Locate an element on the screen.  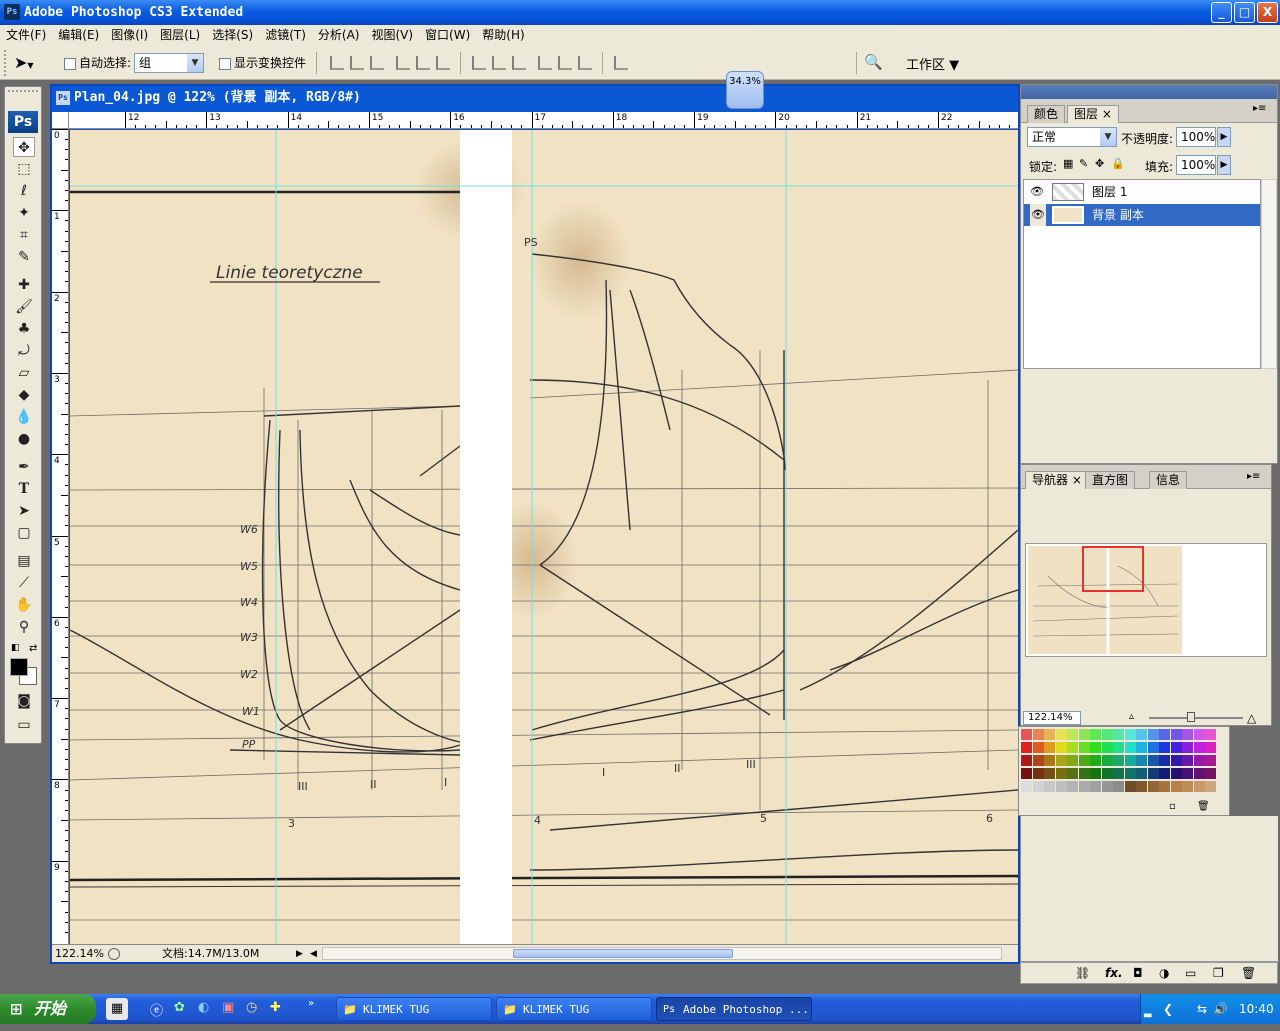
quick-mask-icon: ◙ is located at coordinates (24, 701).